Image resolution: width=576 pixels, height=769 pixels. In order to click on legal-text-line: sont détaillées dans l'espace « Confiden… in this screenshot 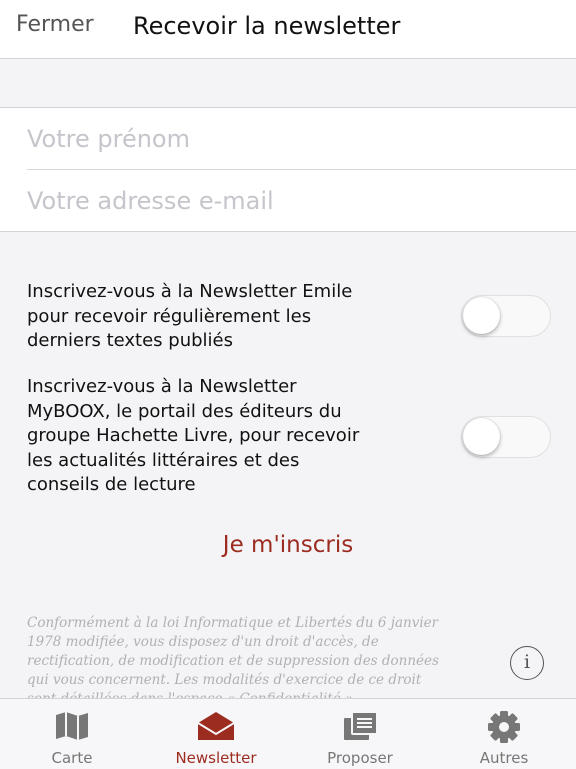, I will do `click(255, 694)`.